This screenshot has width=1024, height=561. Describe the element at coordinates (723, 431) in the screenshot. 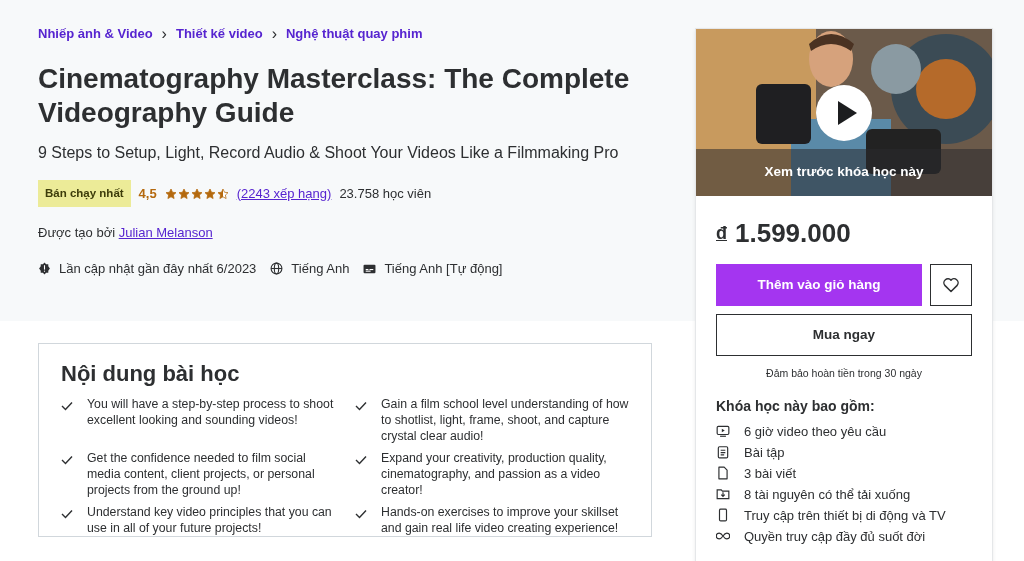

I see `video-player-icon` at that location.